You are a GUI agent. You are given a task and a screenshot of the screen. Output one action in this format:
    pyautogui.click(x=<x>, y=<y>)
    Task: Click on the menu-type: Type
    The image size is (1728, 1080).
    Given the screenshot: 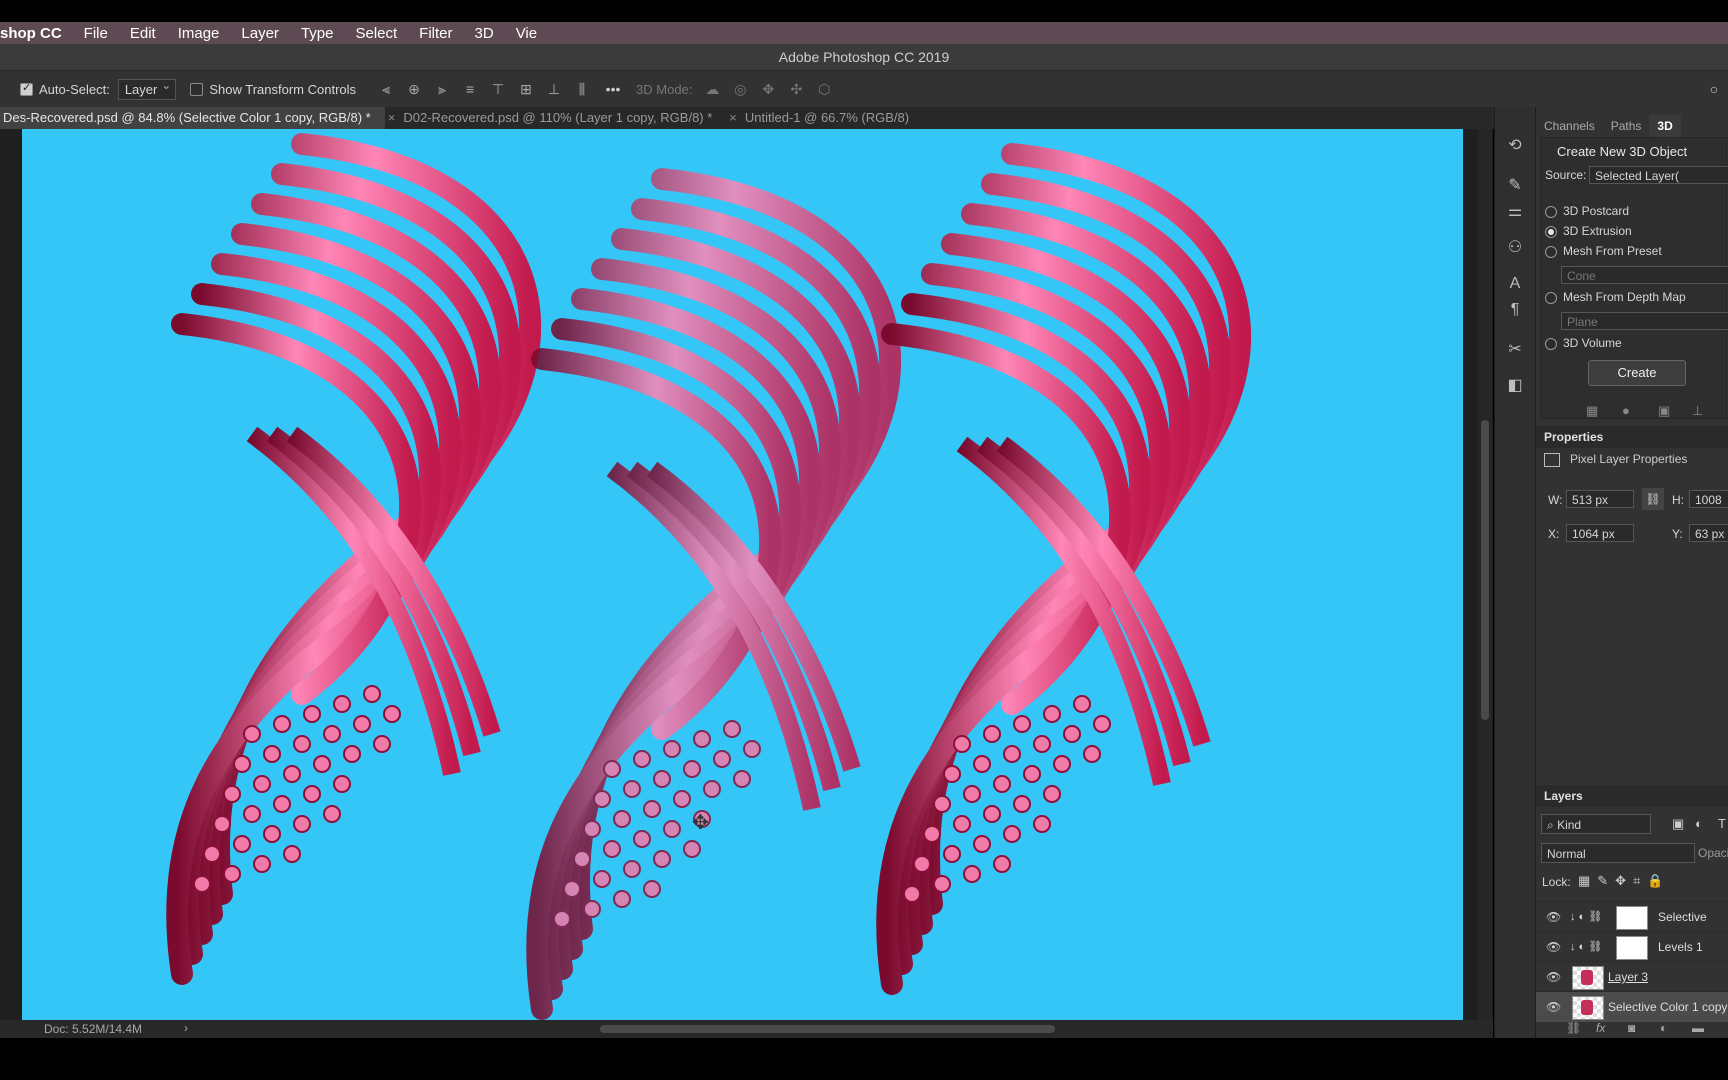 What is the action you would take?
    pyautogui.click(x=317, y=33)
    